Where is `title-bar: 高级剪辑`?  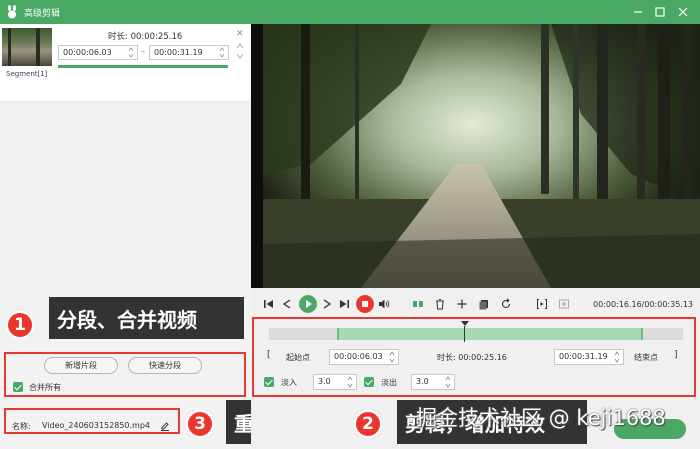 title-bar: 高级剪辑 is located at coordinates (350, 12).